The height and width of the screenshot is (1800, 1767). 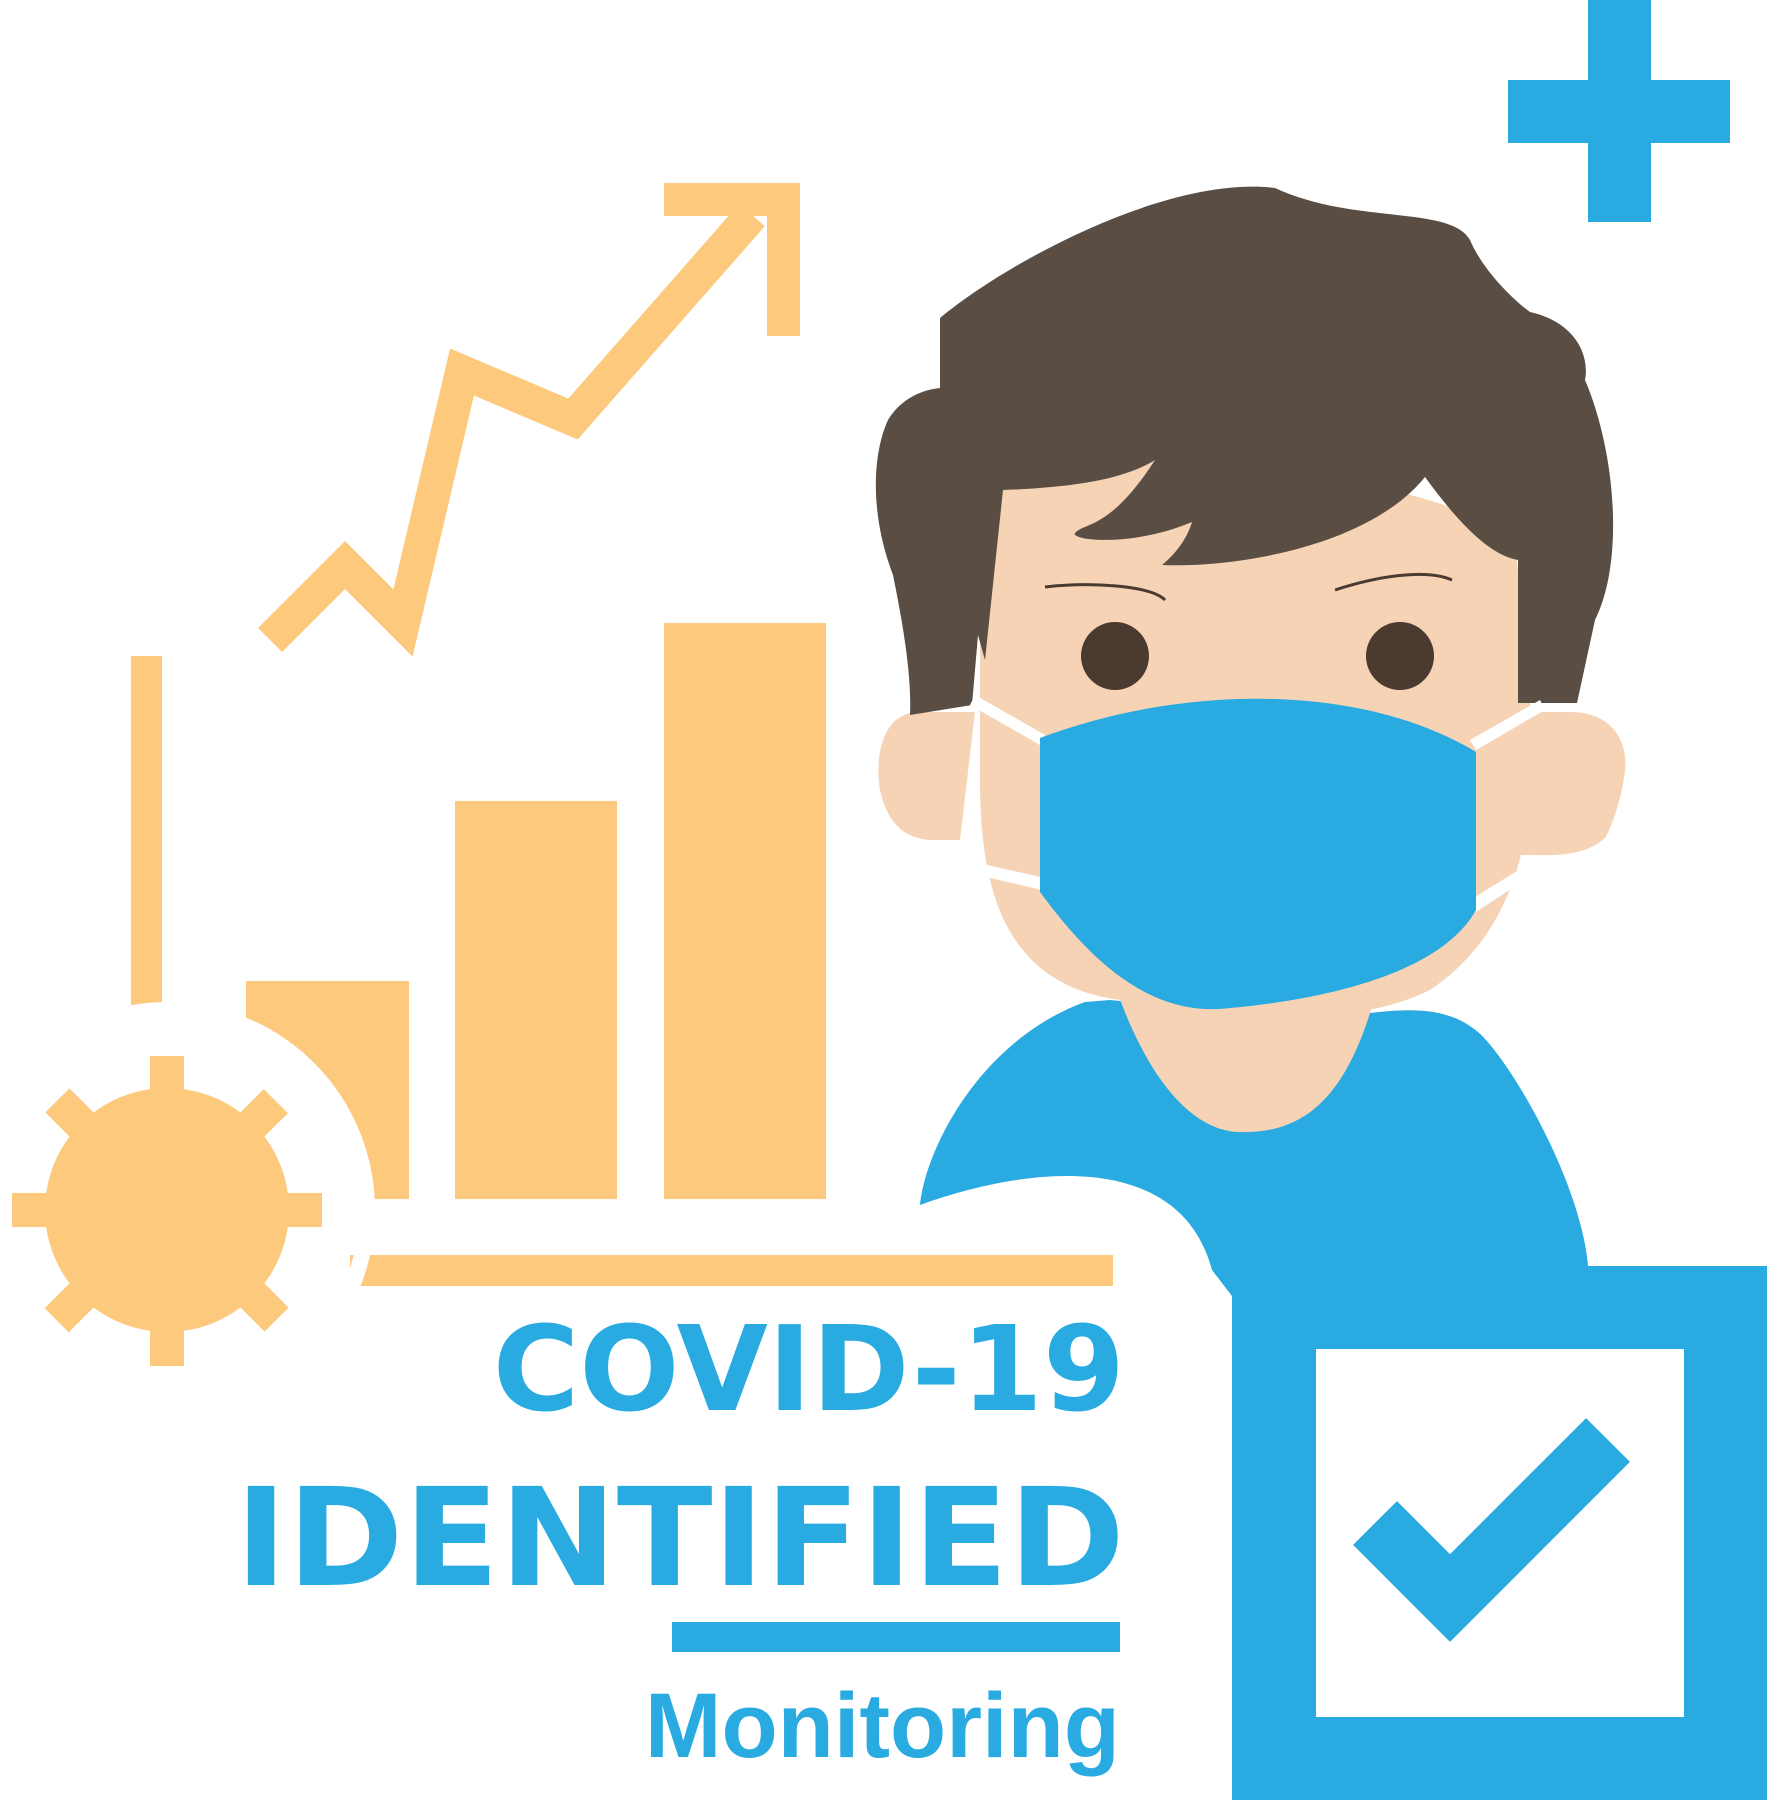 What do you see at coordinates (1258, 854) in the screenshot?
I see `face-mask` at bounding box center [1258, 854].